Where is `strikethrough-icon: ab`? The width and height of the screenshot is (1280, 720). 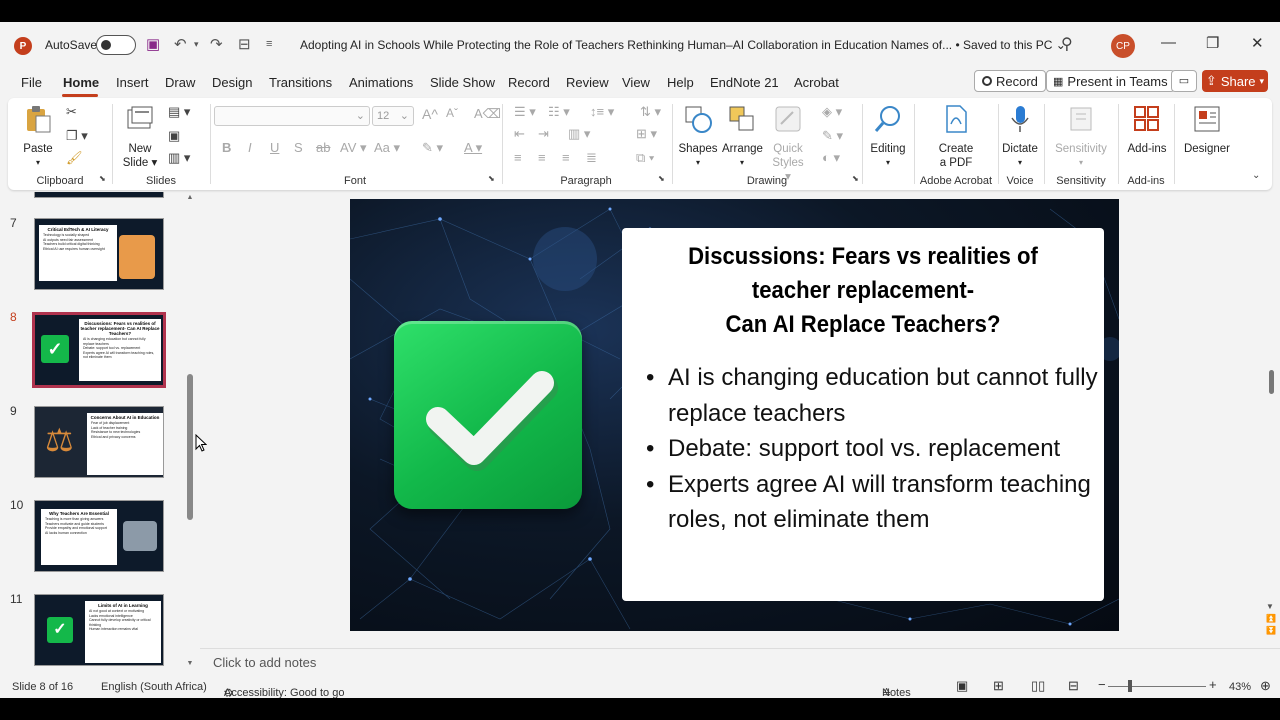
strikethrough-icon: ab is located at coordinates (323, 147).